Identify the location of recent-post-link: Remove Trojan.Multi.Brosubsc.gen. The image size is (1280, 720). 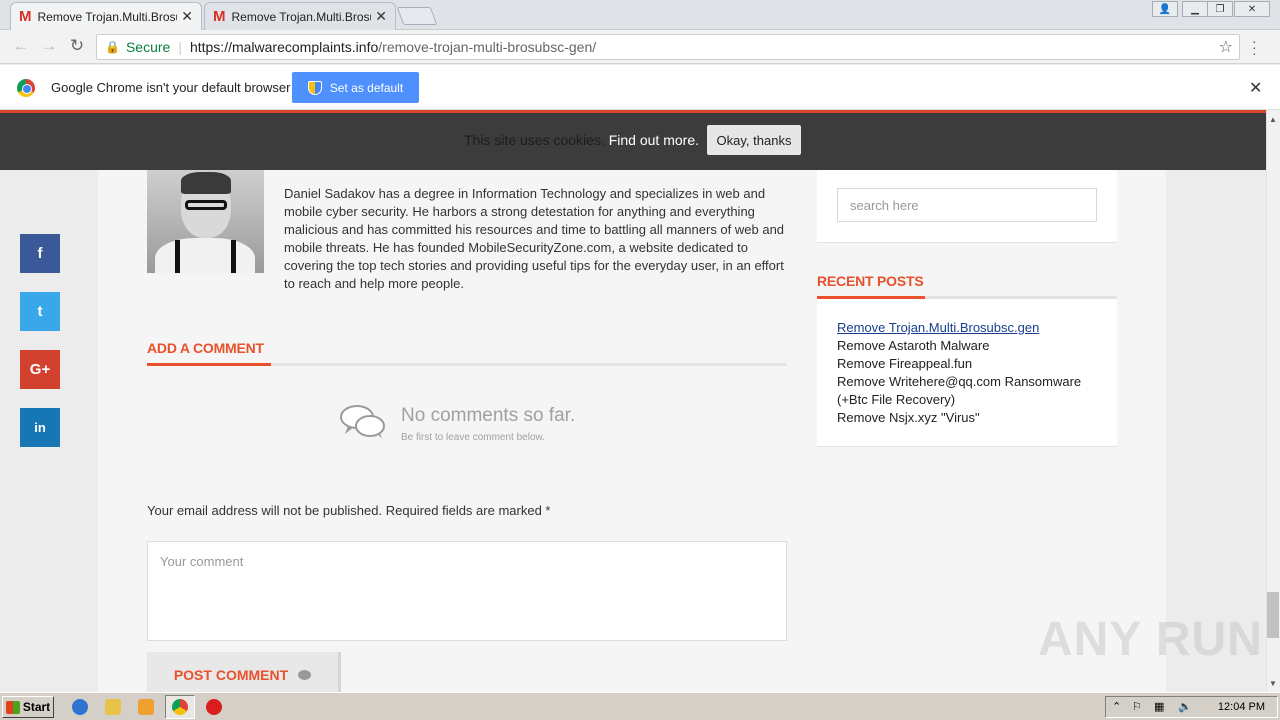
(967, 328).